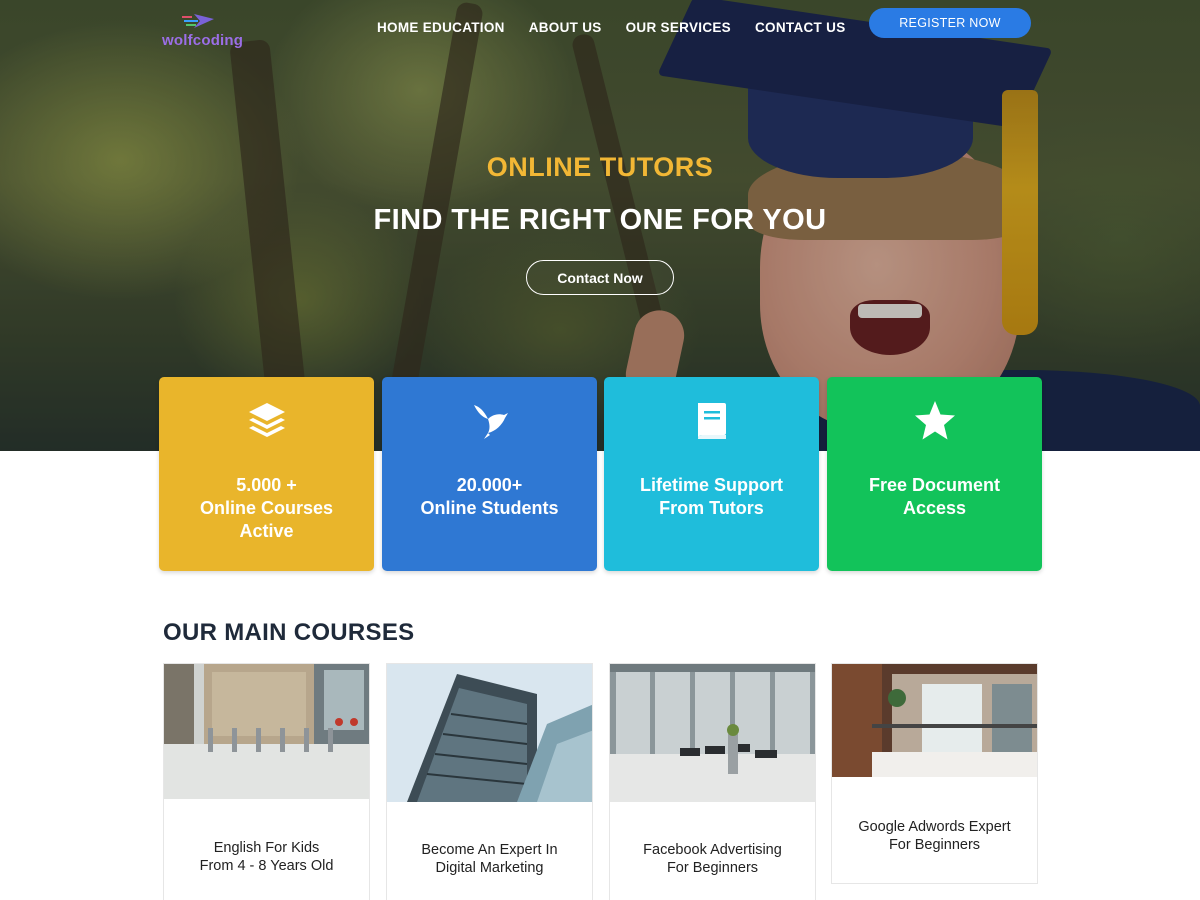 The image size is (1200, 900). What do you see at coordinates (489, 474) in the screenshot?
I see `feature-card-students: 20.000+ Online Students` at bounding box center [489, 474].